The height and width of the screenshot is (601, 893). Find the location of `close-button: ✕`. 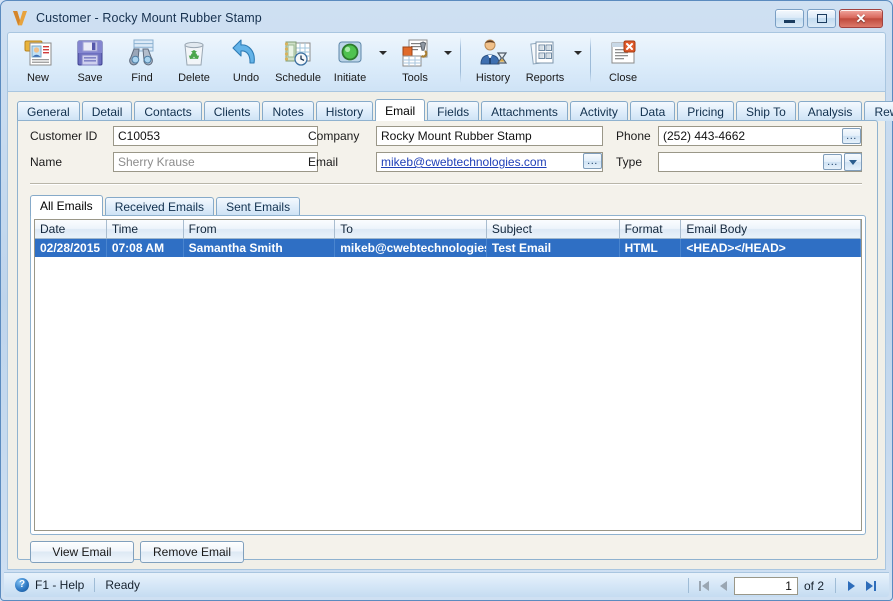

close-button: ✕ is located at coordinates (861, 18).